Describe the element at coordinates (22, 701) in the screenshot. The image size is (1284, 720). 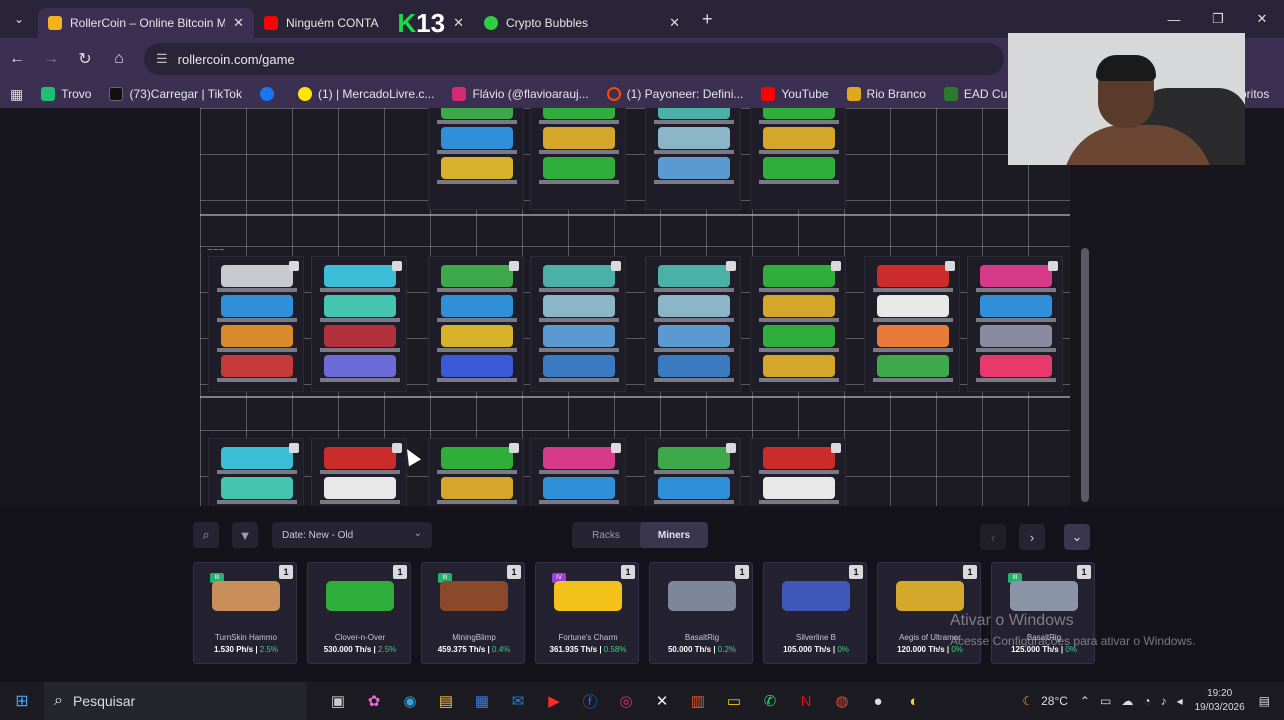
I see `windows-start-icon: ⊞` at that location.